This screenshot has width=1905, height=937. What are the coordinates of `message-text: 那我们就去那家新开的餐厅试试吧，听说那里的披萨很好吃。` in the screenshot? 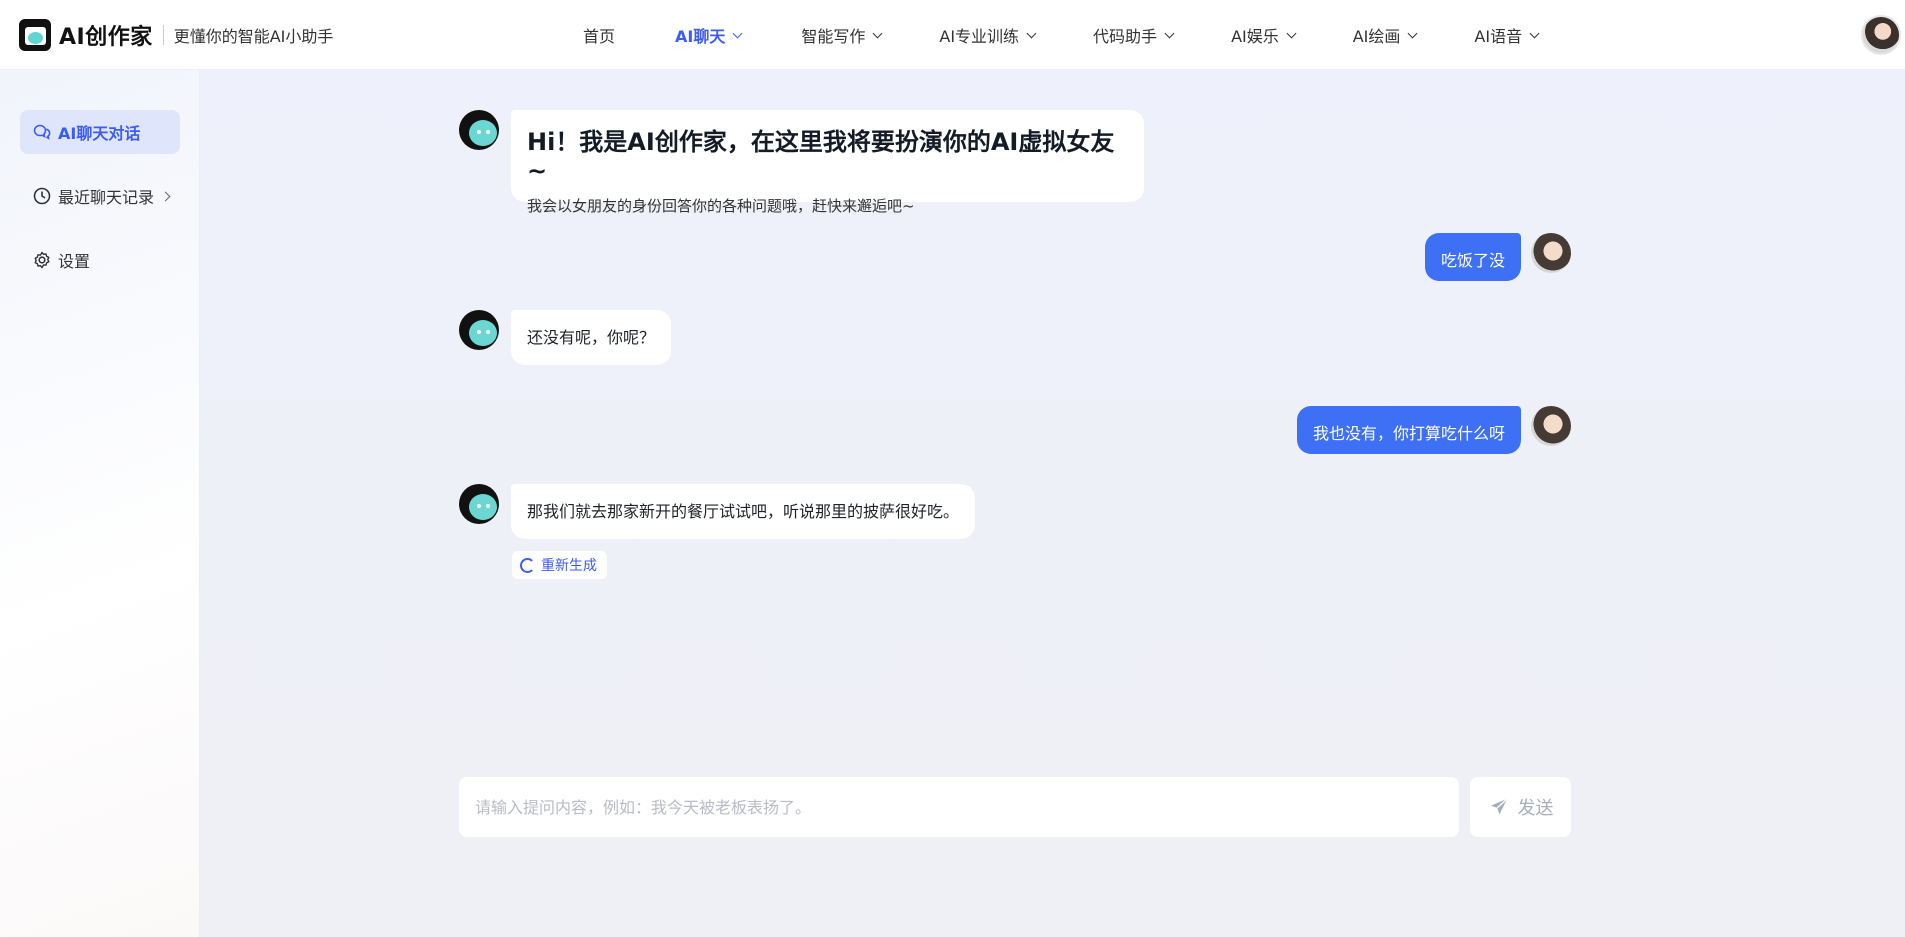 It's located at (743, 511).